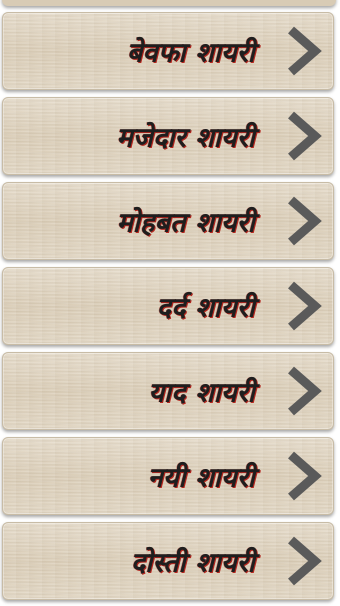 The image size is (340, 606). I want to click on category-item-yaad: याद शायरी, so click(168, 391).